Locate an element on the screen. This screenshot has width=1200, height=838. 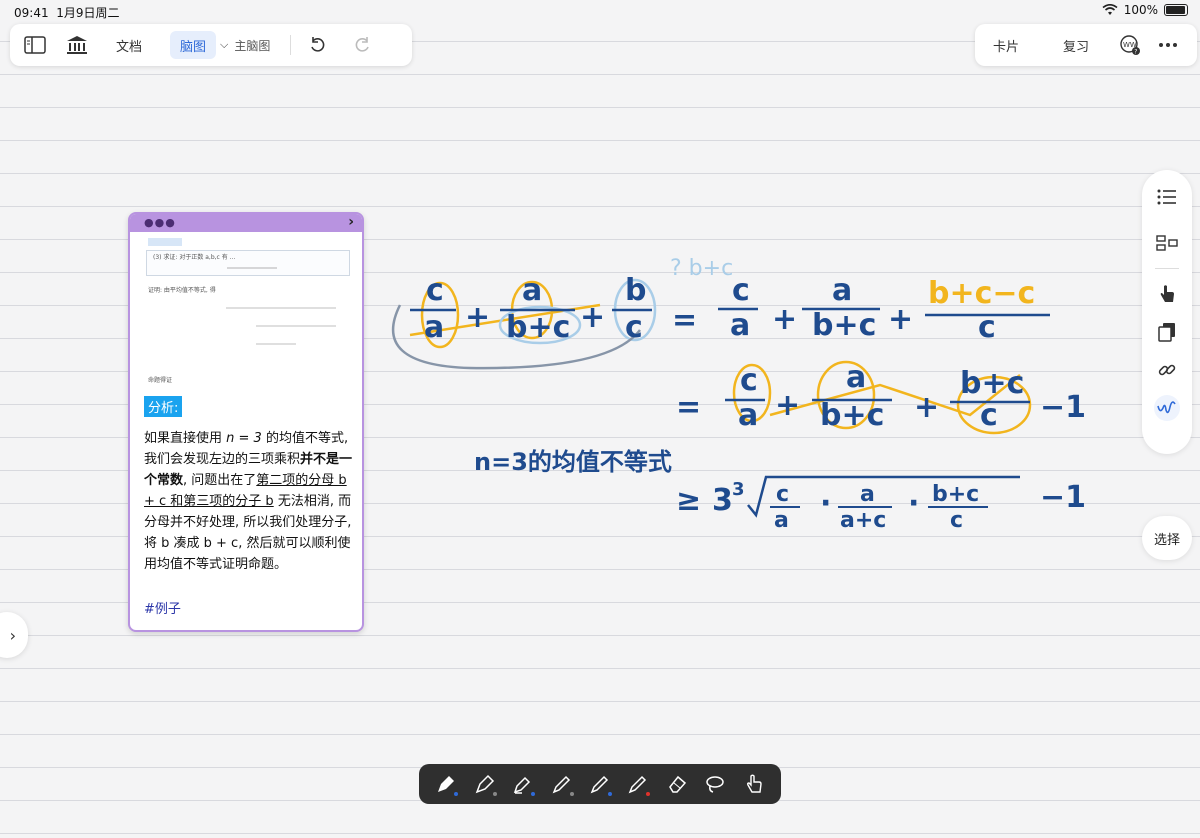
ink-a5: a is located at coordinates (748, 415).